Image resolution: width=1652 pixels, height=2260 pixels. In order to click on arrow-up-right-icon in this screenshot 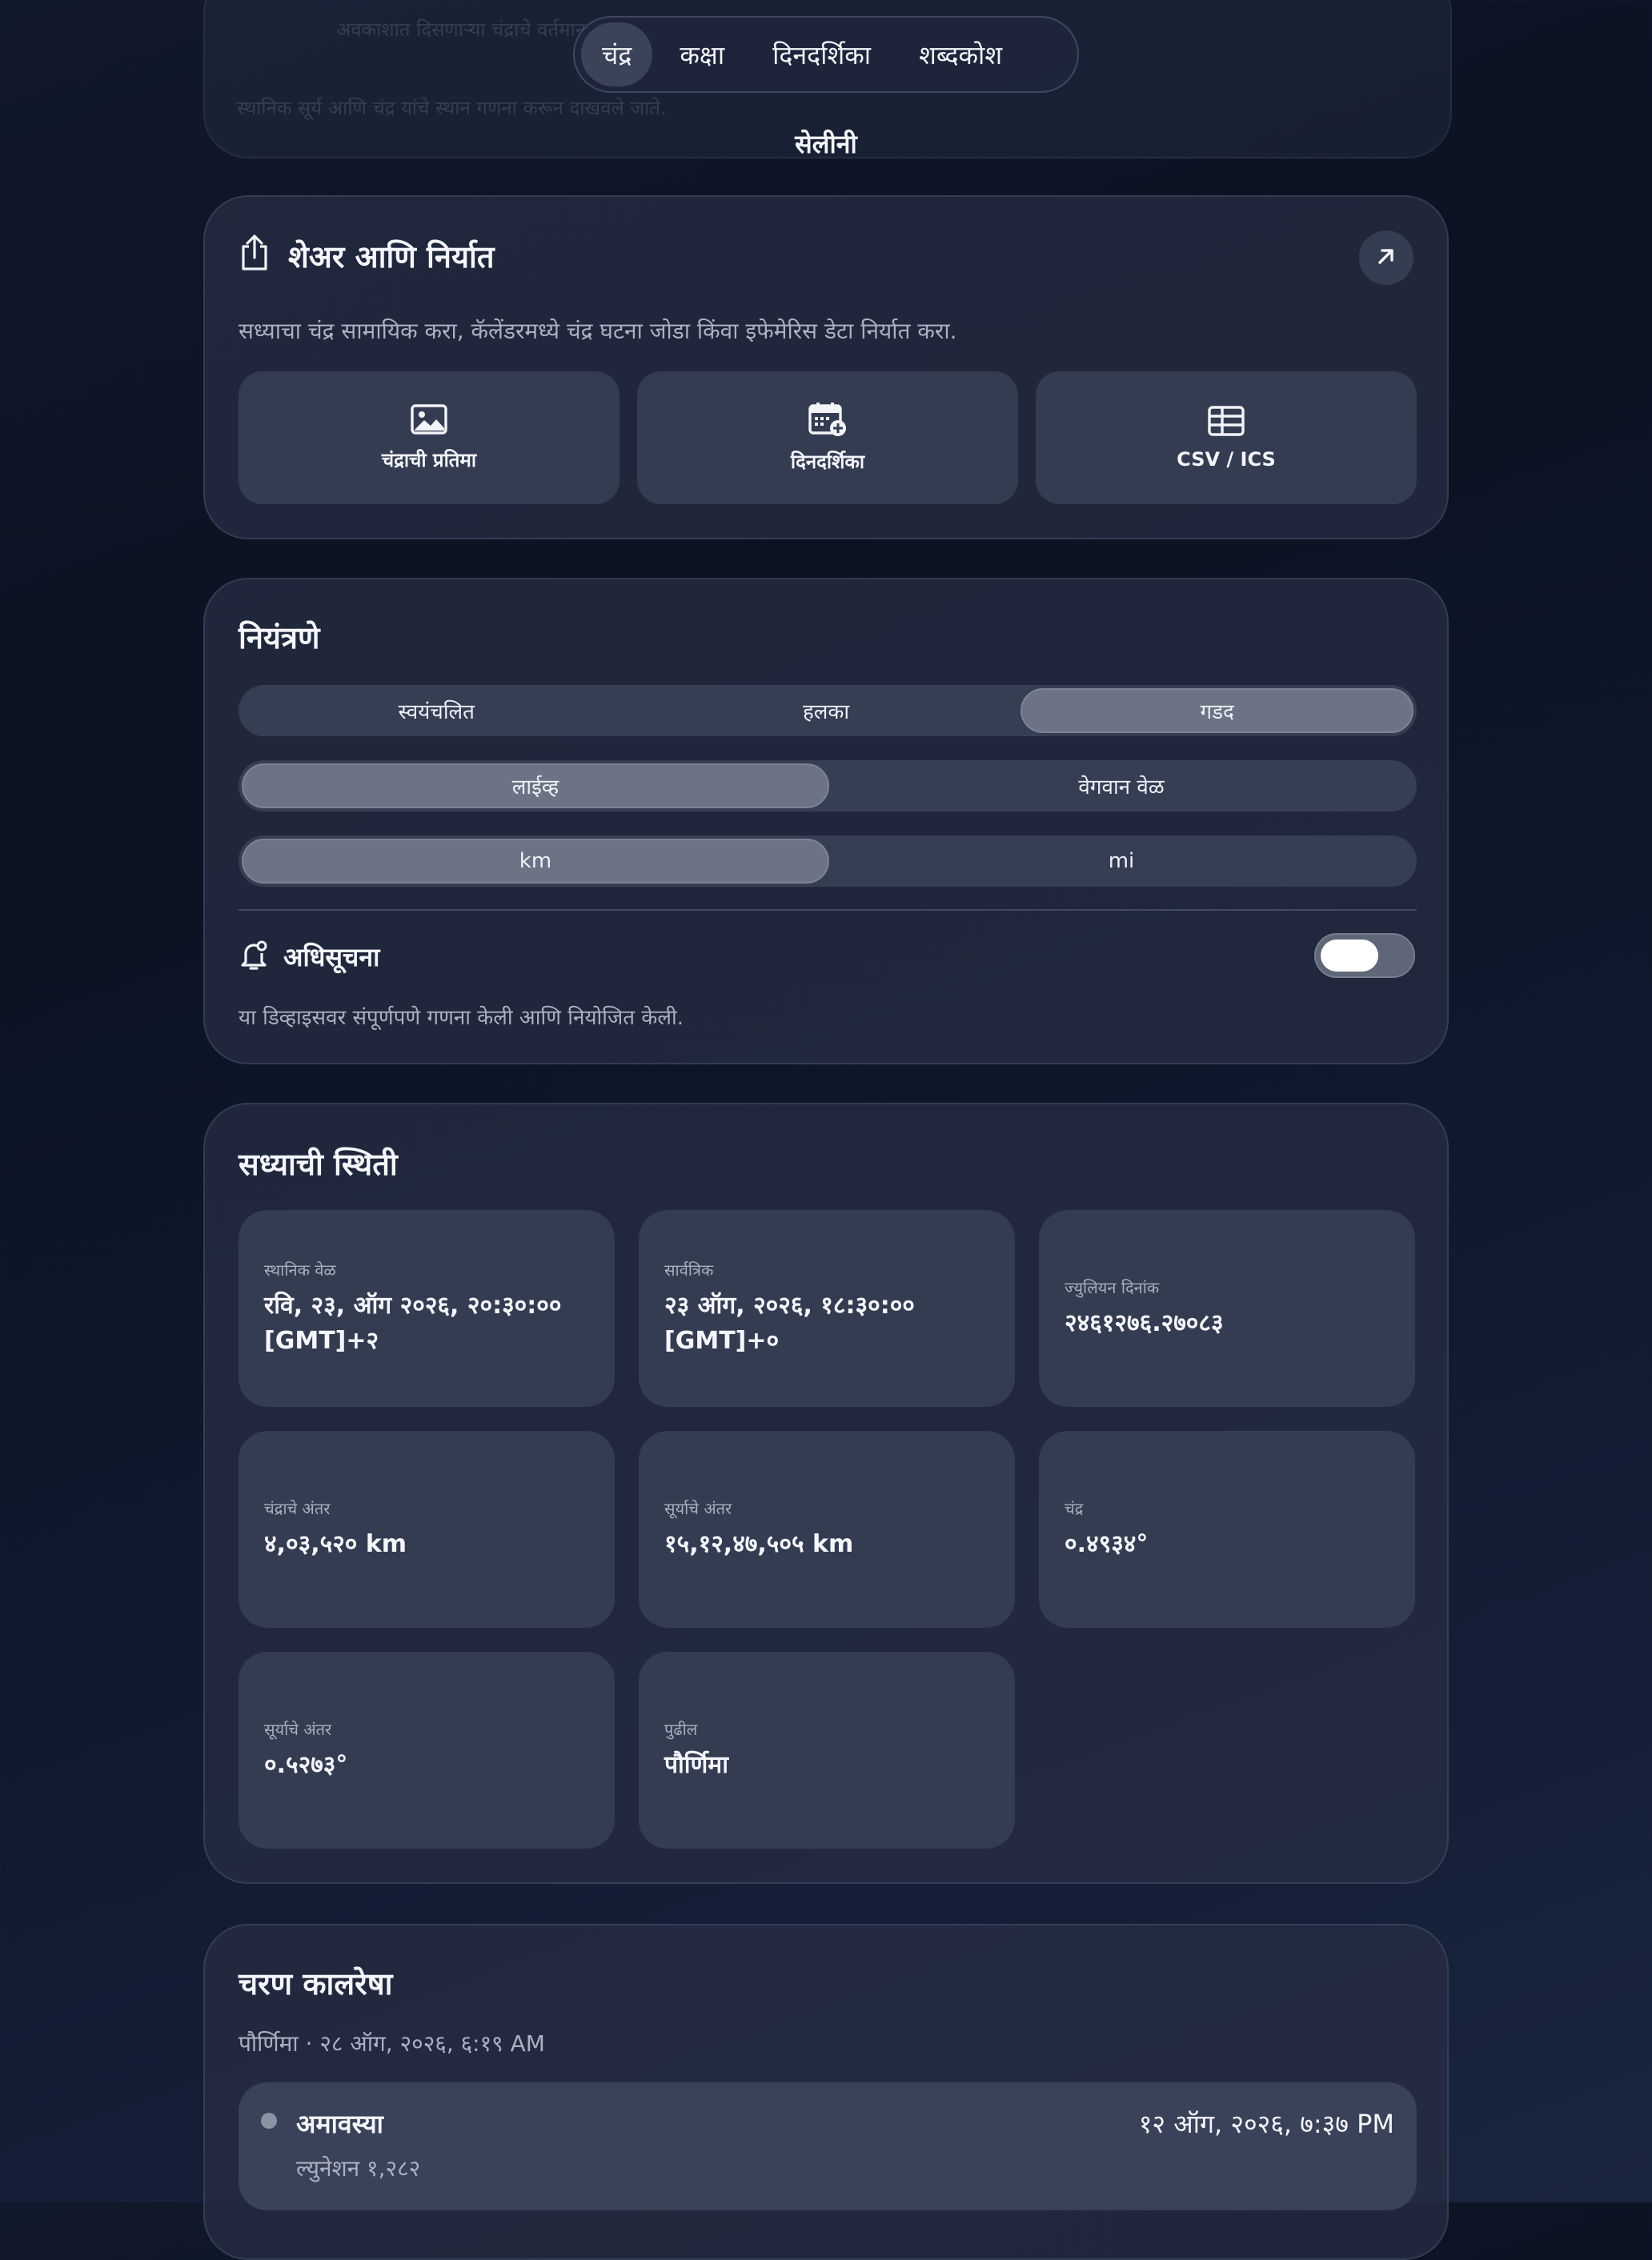, I will do `click(1386, 257)`.